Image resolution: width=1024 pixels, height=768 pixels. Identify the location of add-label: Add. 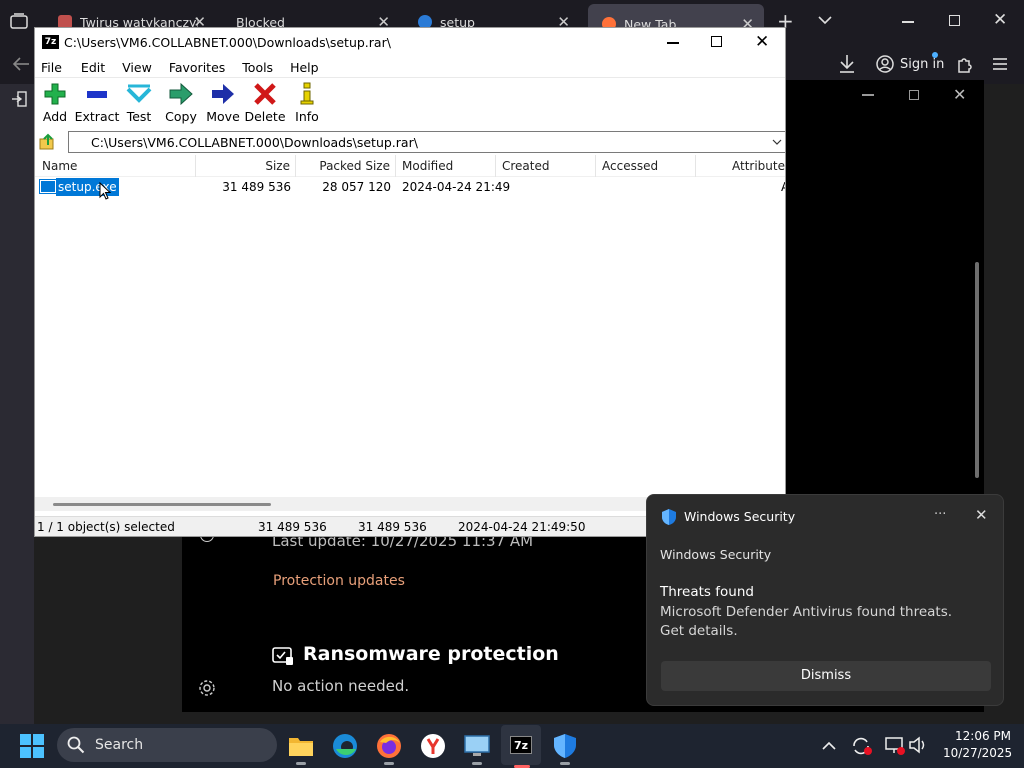
(55, 116).